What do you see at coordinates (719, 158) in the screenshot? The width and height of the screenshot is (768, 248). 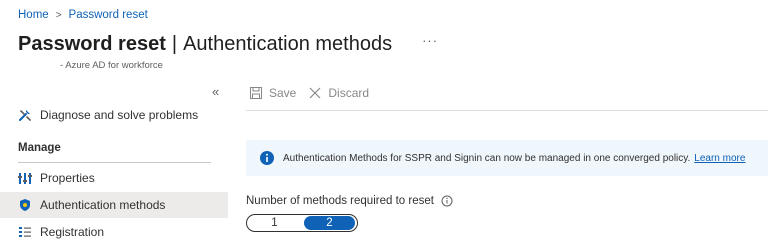 I see `learn-more-link: Learn more` at bounding box center [719, 158].